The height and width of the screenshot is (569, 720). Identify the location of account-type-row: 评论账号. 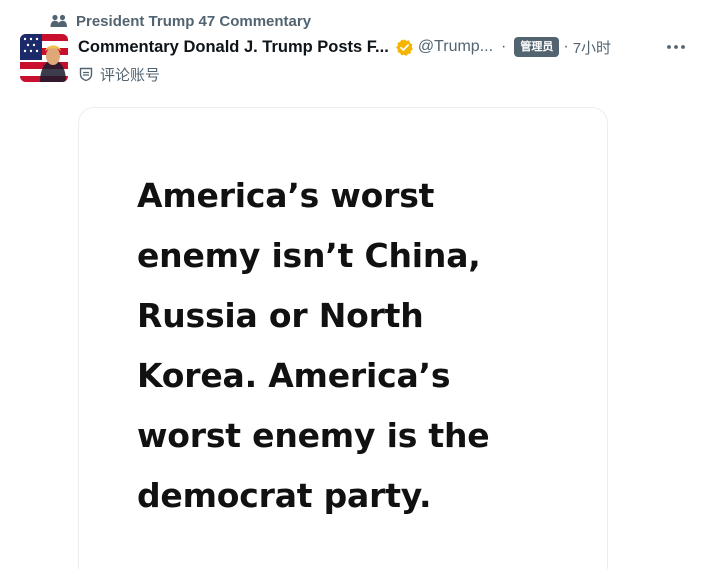
(119, 74).